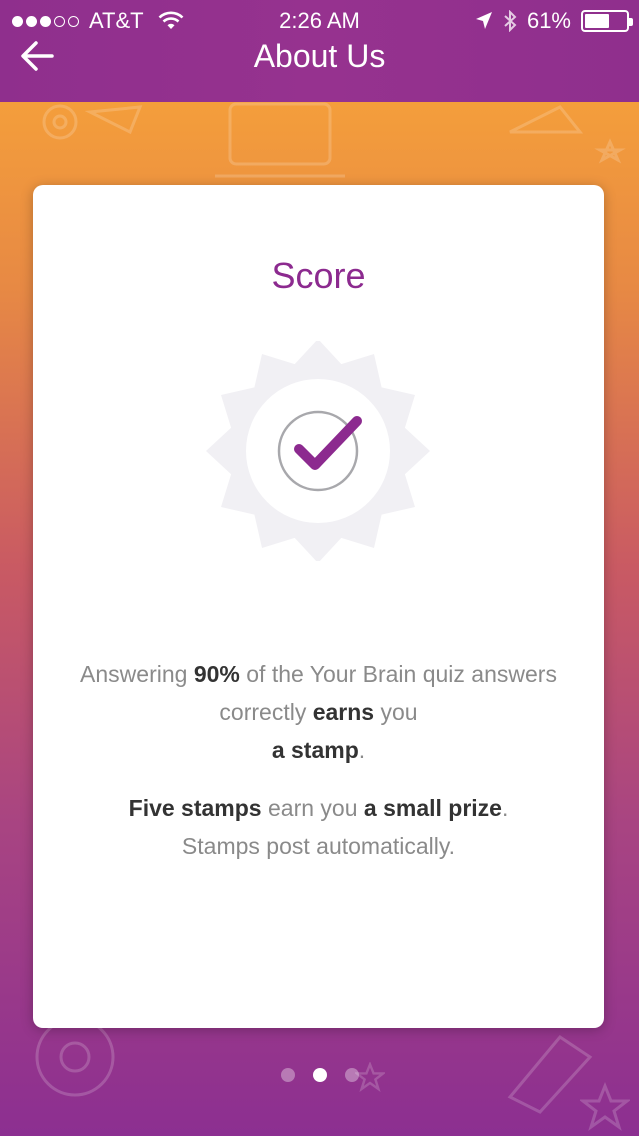  I want to click on text-period: ., so click(362, 750).